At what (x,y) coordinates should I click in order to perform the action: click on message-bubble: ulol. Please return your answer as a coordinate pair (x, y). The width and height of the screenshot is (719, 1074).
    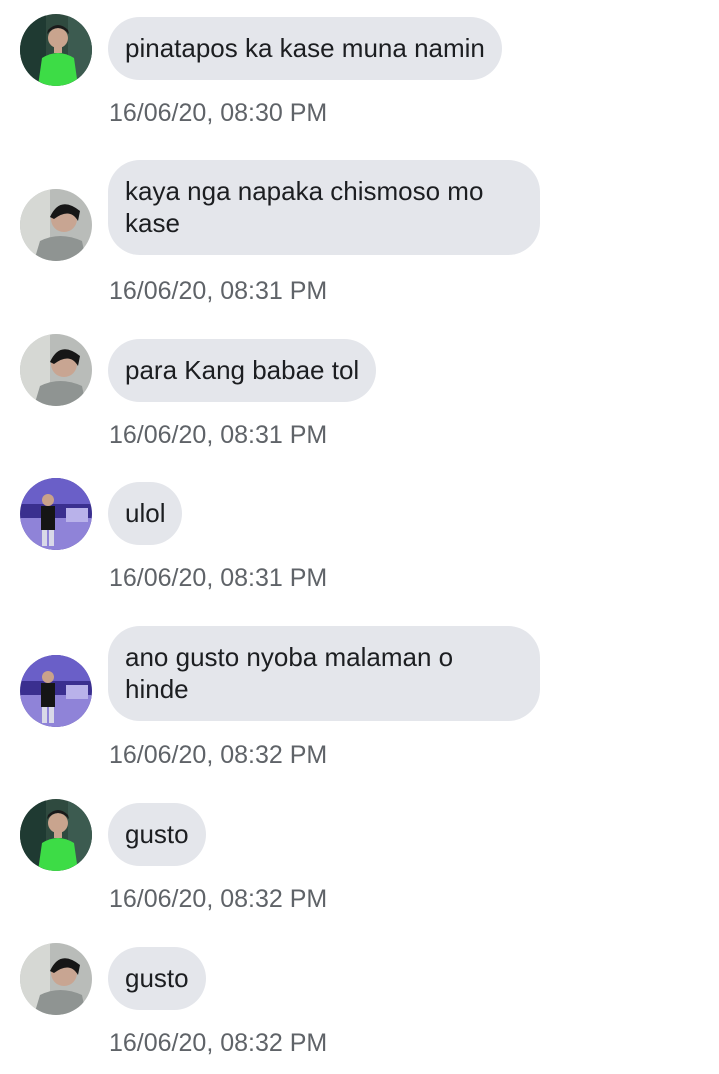
    Looking at the image, I should click on (145, 513).